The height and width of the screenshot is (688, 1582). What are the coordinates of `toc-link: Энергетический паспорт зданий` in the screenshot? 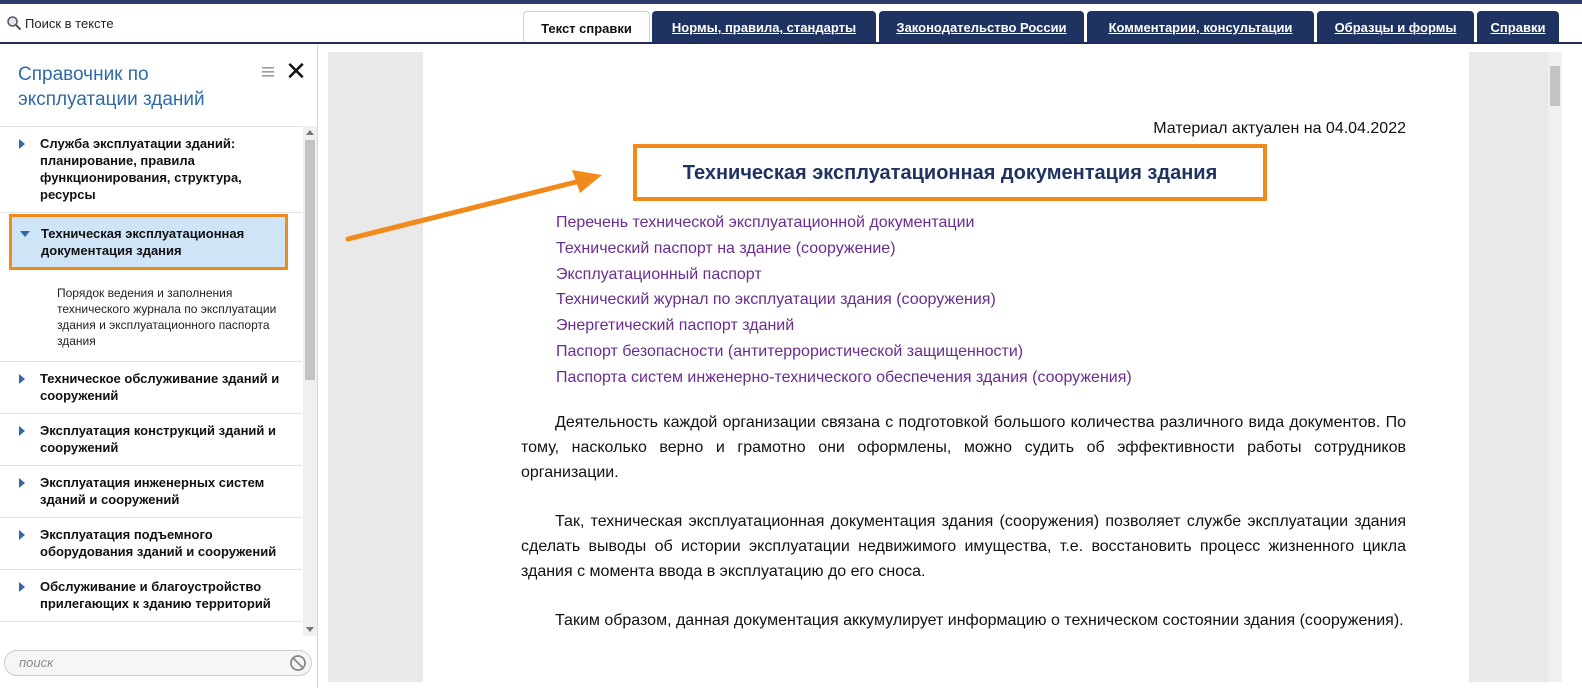 It's located at (844, 326).